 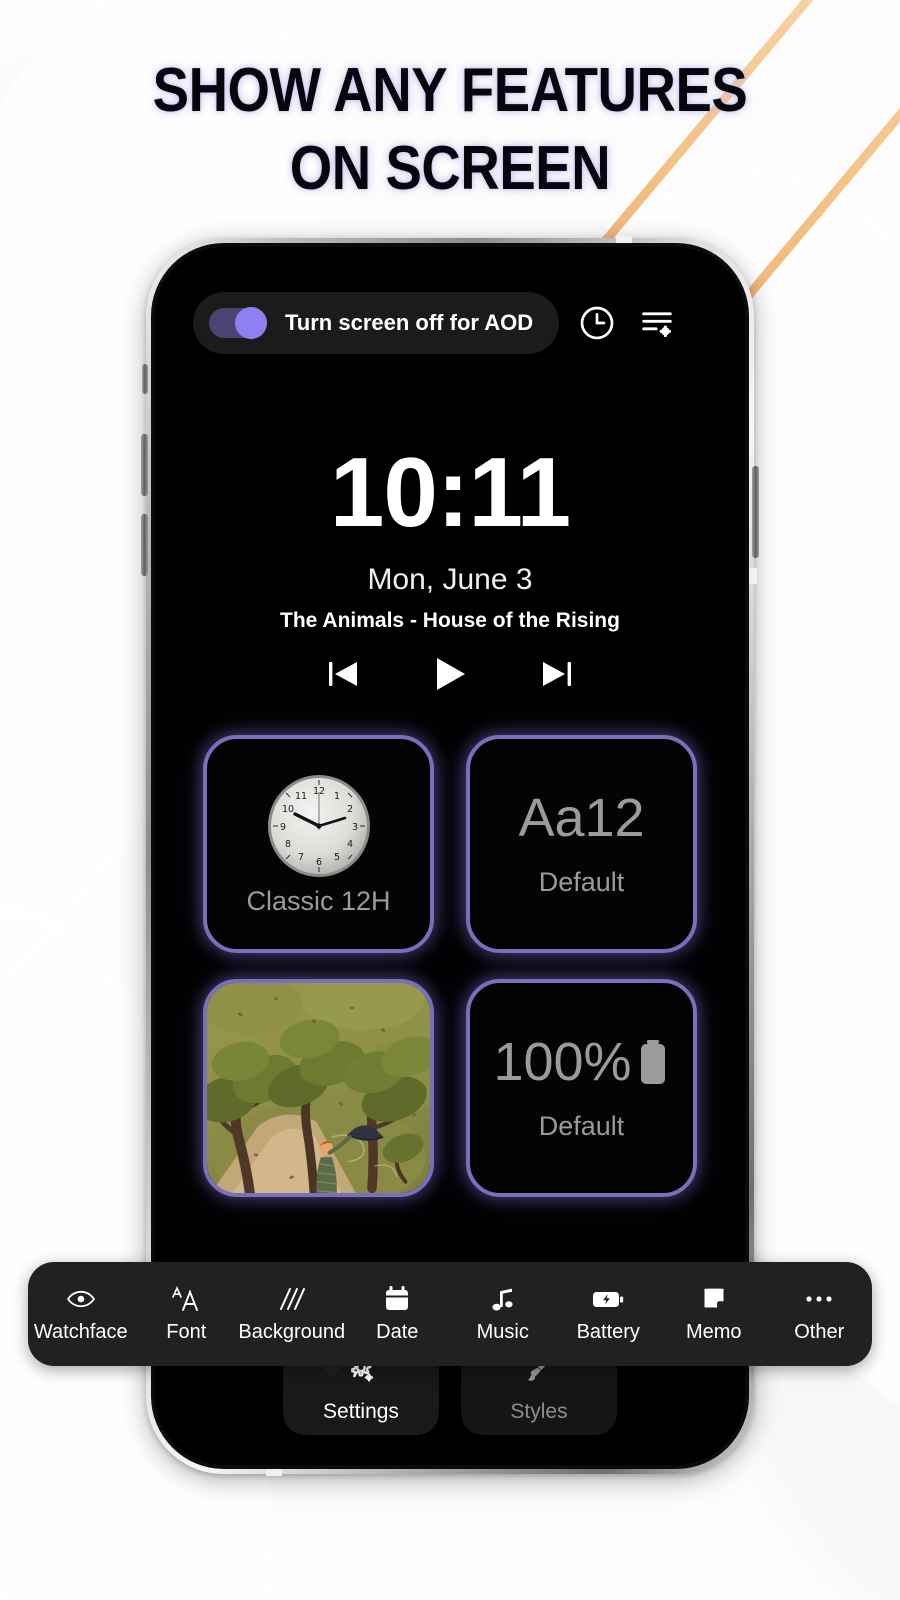 I want to click on watchface-card: 12 1 2 3 4 5 6 7 8 9 10 11 Classic 12H, so click(x=318, y=844).